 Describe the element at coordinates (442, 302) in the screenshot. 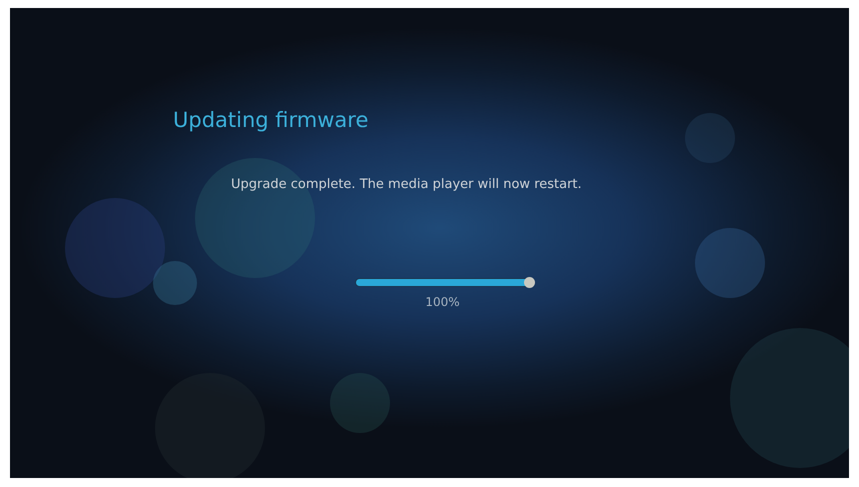

I see `progress-percentage: 100%` at that location.